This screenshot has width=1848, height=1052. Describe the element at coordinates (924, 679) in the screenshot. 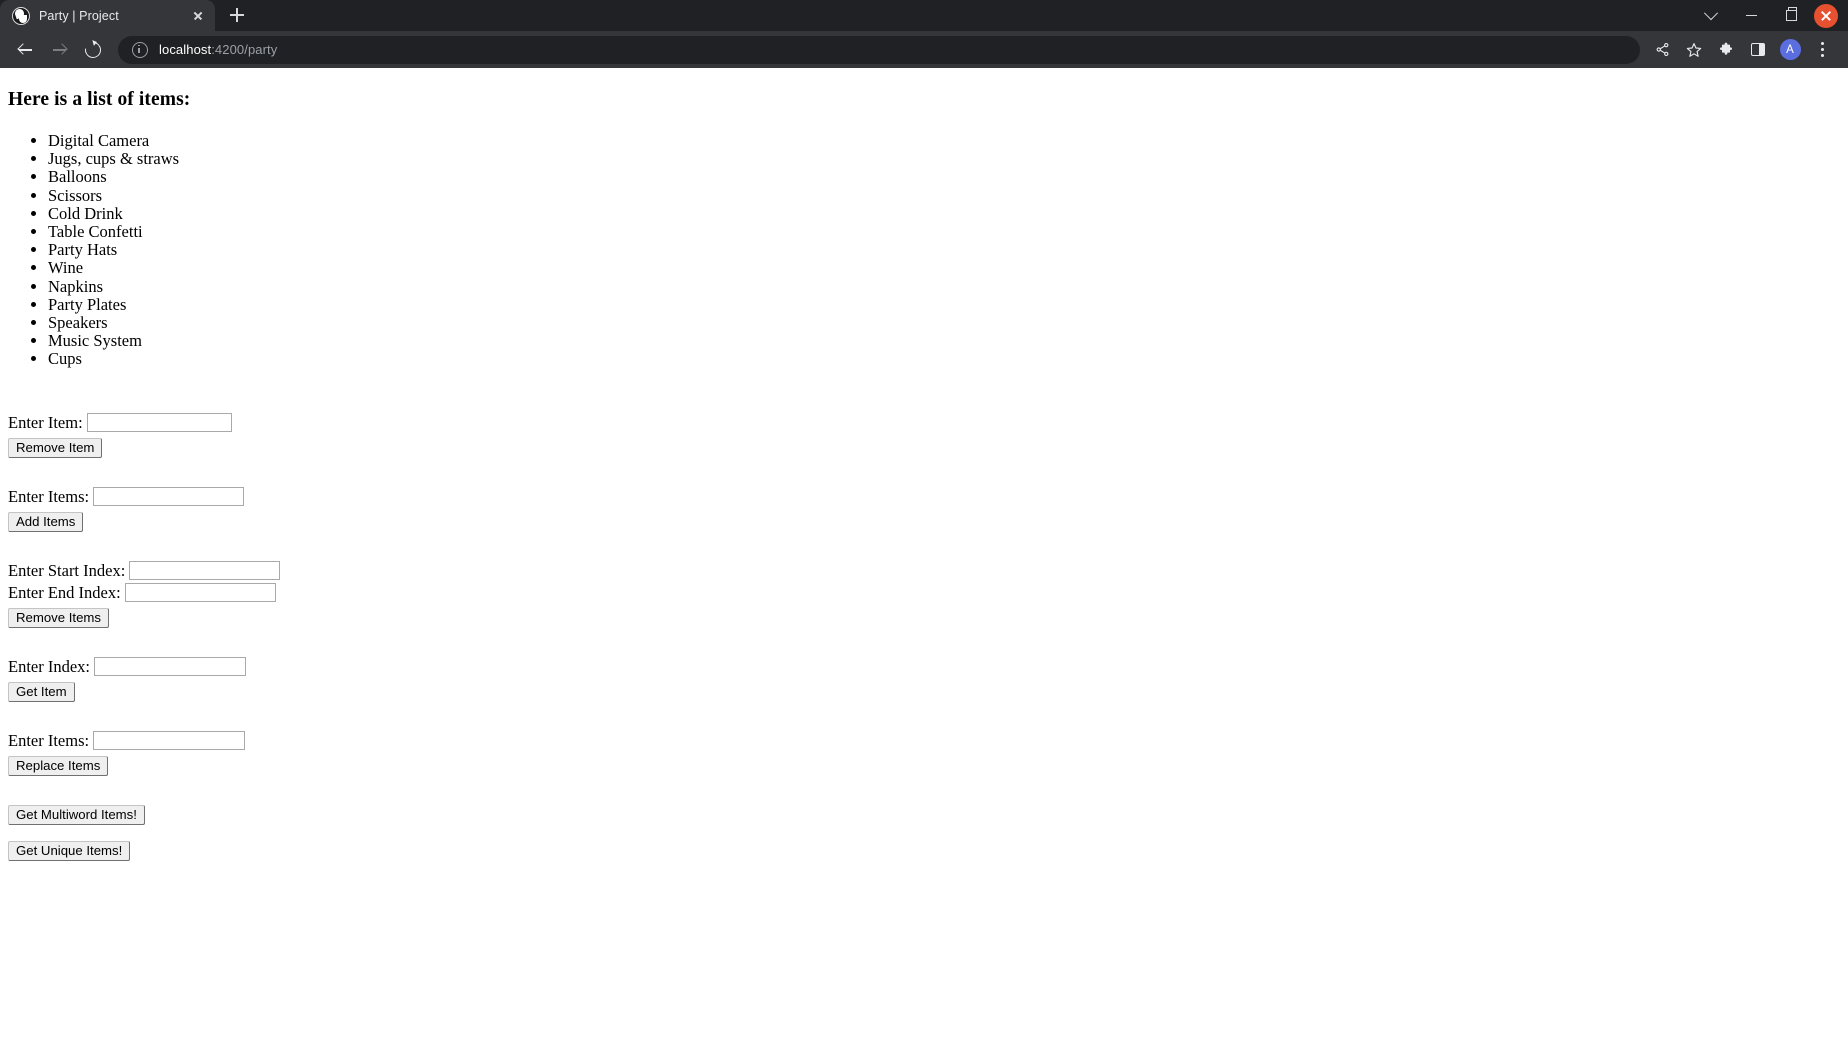

I see `get-item-form: Enter Index: Get Item` at that location.